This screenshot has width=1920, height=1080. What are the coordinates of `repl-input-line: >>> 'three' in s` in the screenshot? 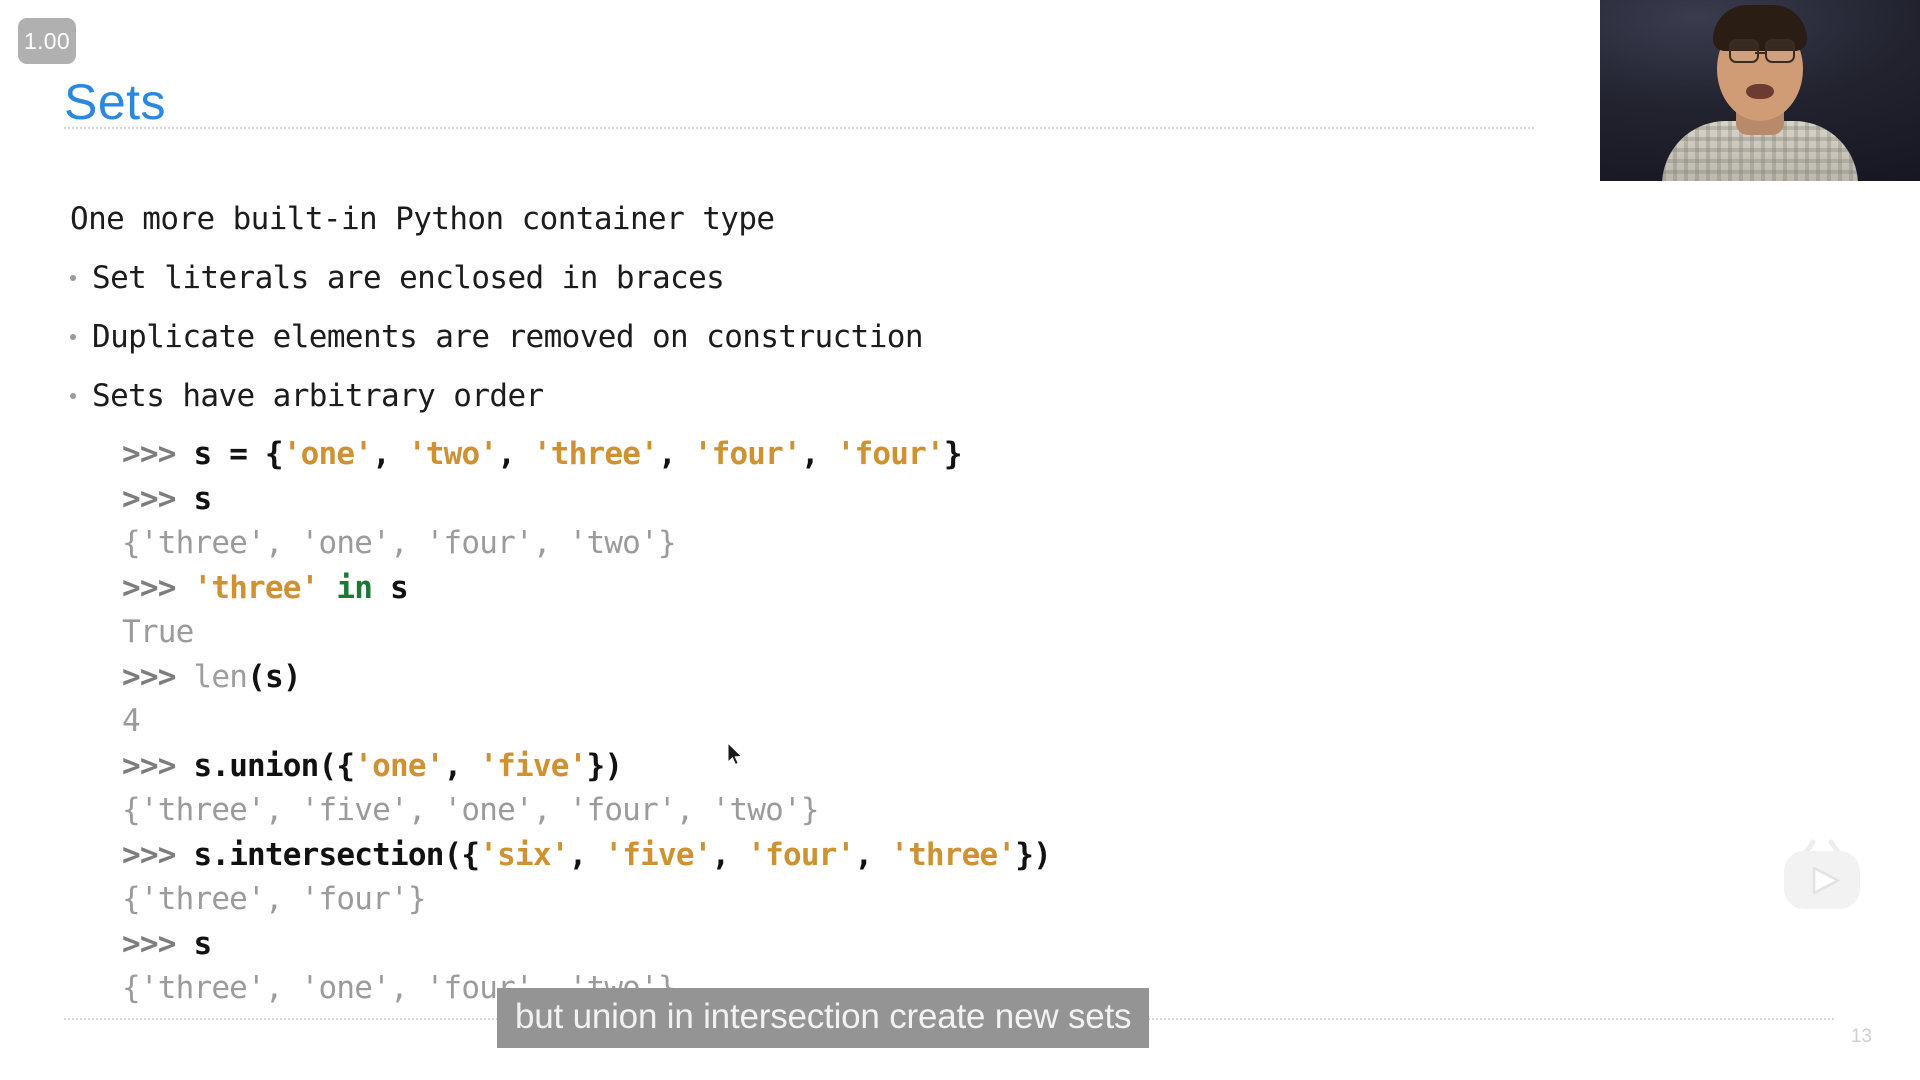 It's located at (586, 588).